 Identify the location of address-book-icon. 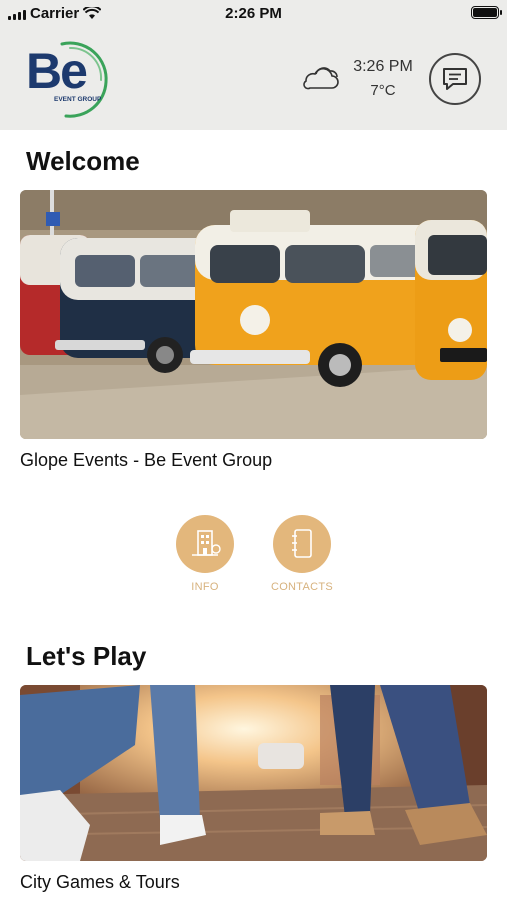
(302, 543).